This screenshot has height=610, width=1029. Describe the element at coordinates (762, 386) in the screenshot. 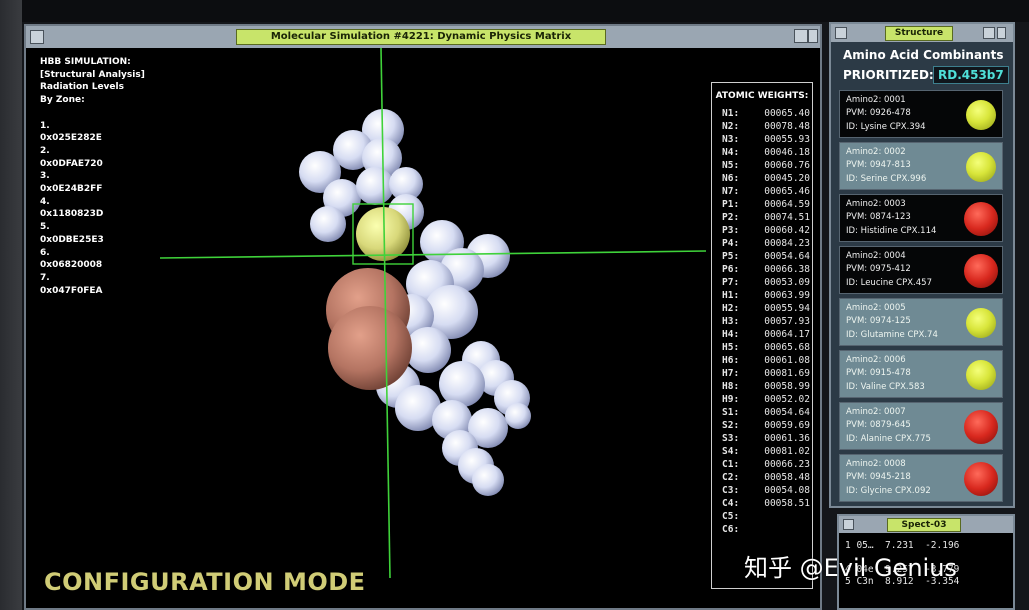

I see `atomic-weight-row: H8: 00058.99` at that location.